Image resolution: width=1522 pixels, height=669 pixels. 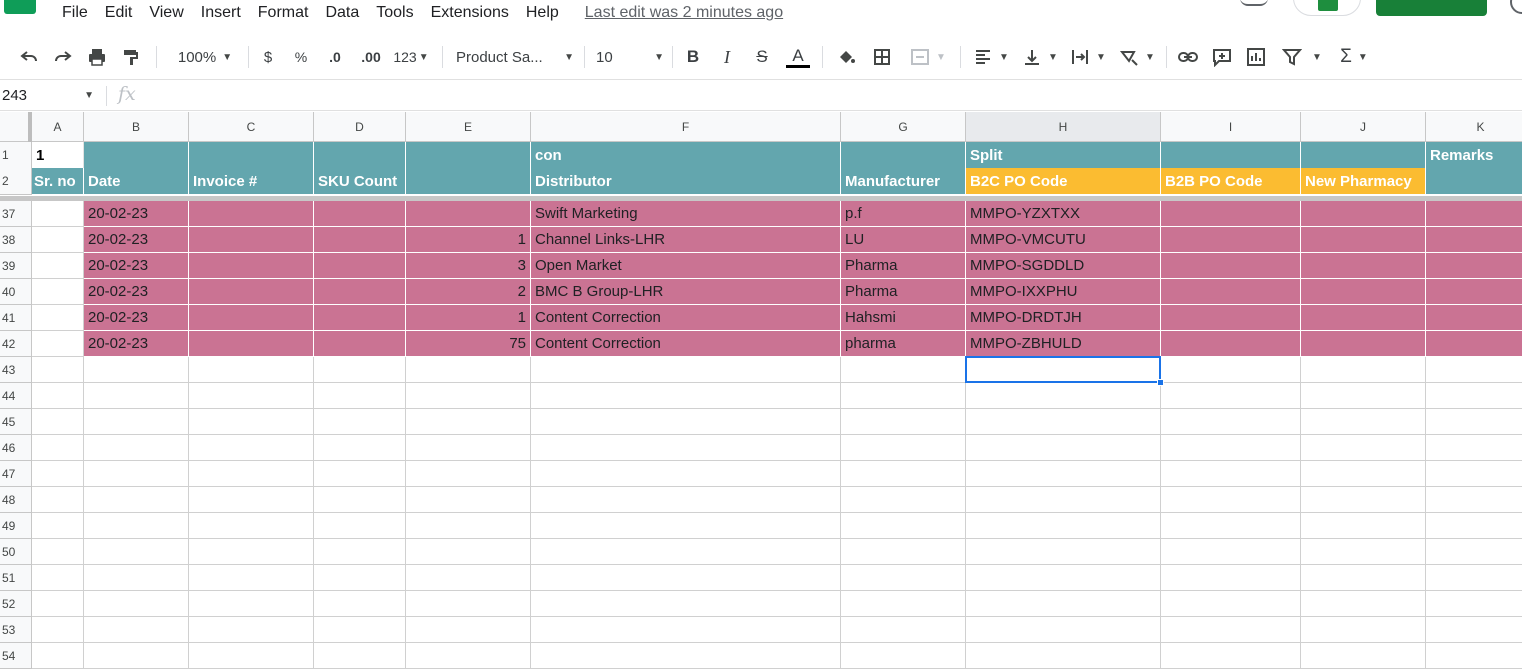 I want to click on row-header: 48, so click(x=16, y=500).